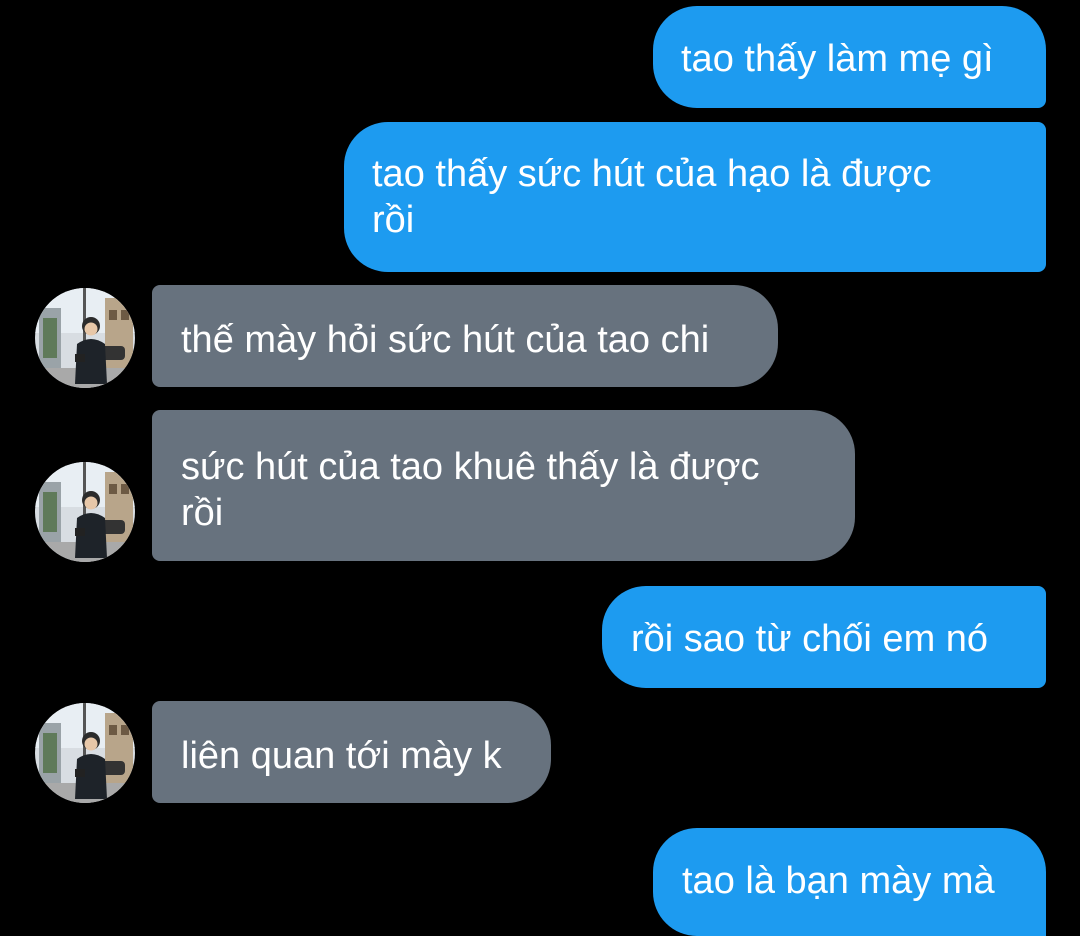 The height and width of the screenshot is (936, 1080). What do you see at coordinates (503, 485) in the screenshot?
I see `message-bubble-incoming: sức hút của tao khuê thấy là được rồi` at bounding box center [503, 485].